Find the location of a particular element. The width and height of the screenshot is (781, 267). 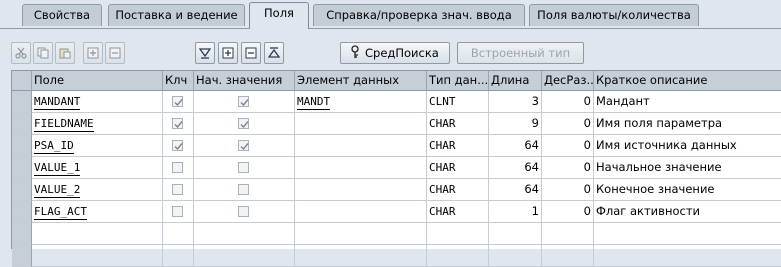

table-row: VALUE_2 CHAR 64 0 Конечное значение is located at coordinates (396, 190).